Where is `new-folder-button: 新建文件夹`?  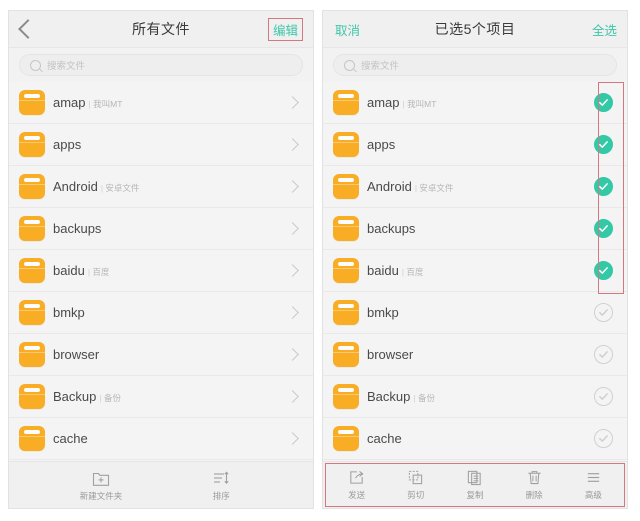
new-folder-button: 新建文件夹 is located at coordinates (101, 485).